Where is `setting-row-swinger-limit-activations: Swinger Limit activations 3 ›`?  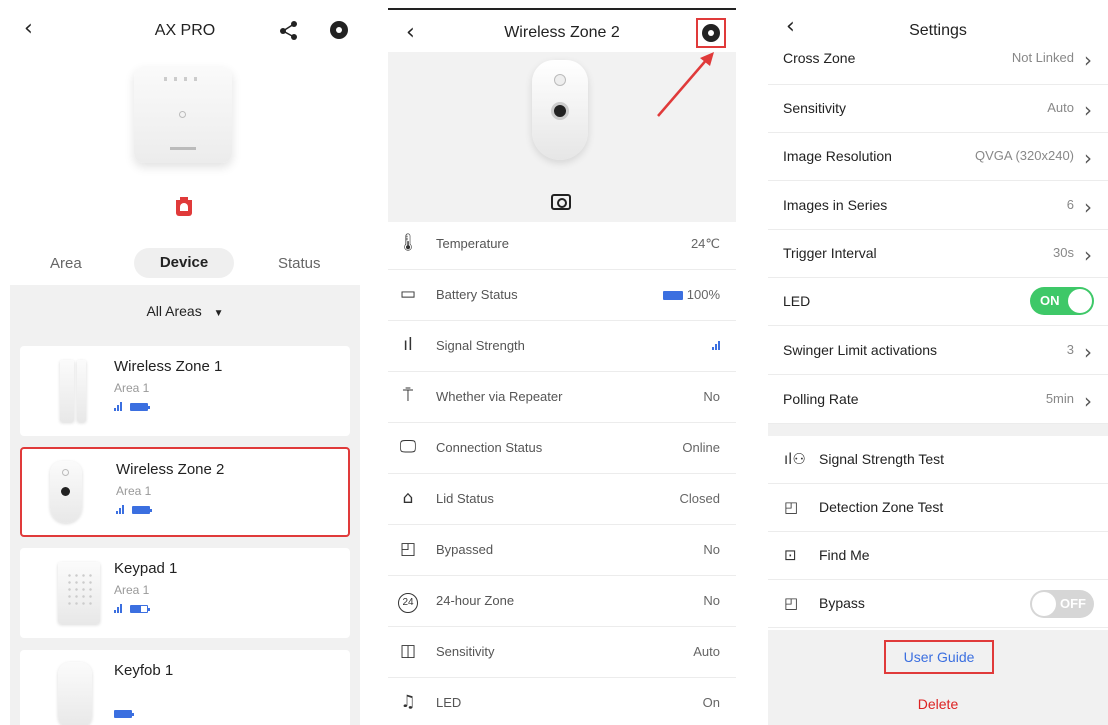
setting-row-swinger-limit-activations: Swinger Limit activations 3 › is located at coordinates (938, 350).